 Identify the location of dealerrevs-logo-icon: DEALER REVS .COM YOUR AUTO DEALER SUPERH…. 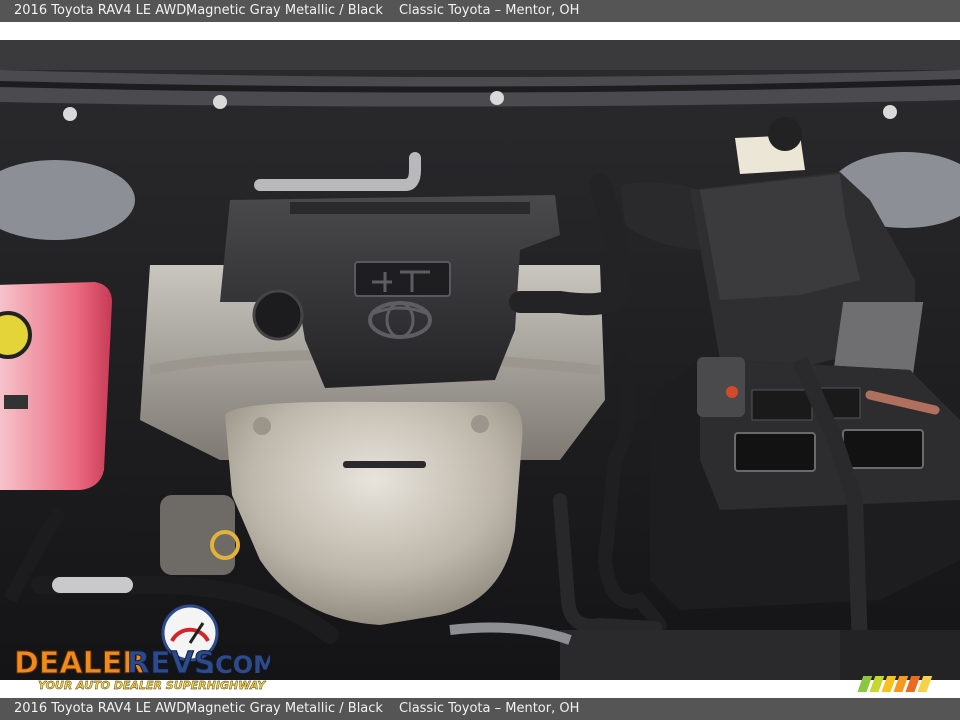
(145, 648).